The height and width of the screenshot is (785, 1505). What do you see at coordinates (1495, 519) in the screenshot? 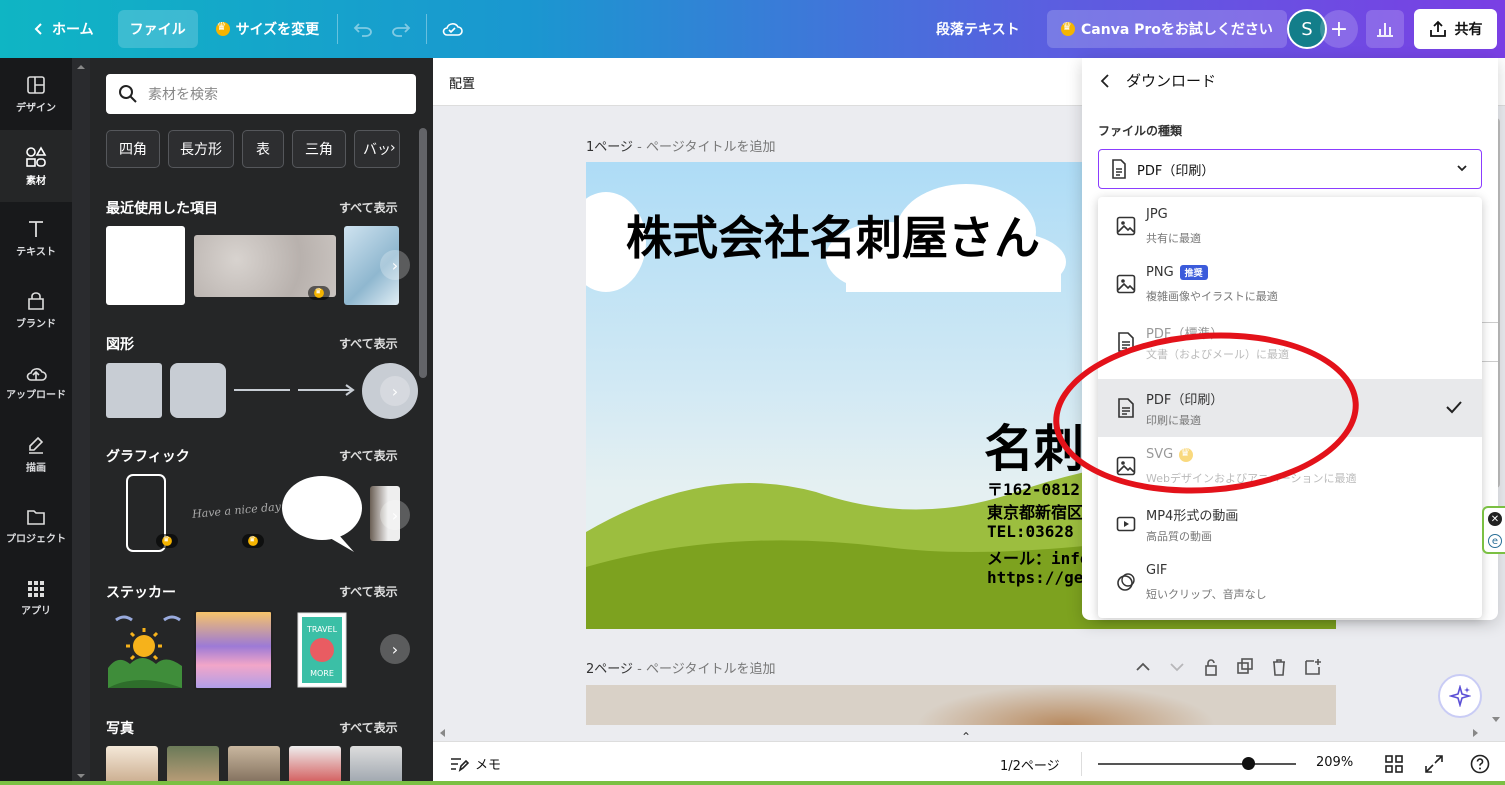
I see `close-icon: ✕` at bounding box center [1495, 519].